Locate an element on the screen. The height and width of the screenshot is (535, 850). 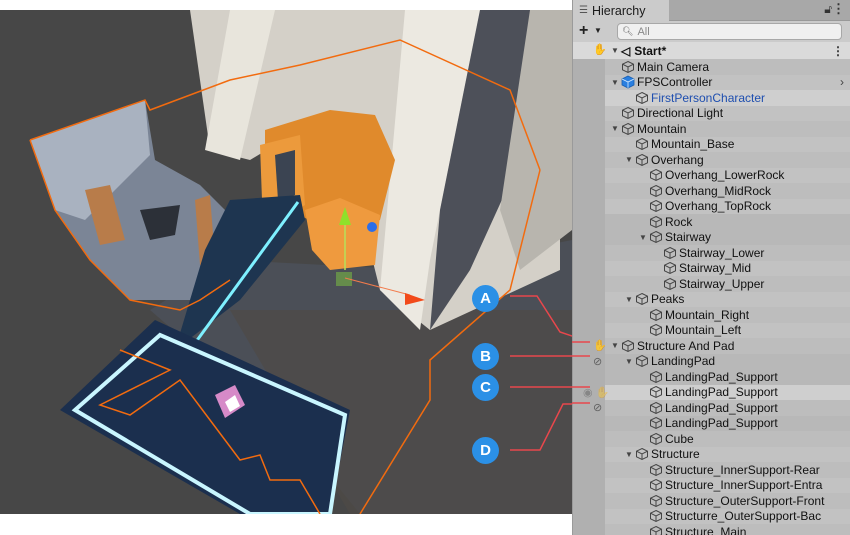
hierarchy-row: Mountain_Right is located at coordinates (711, 315).